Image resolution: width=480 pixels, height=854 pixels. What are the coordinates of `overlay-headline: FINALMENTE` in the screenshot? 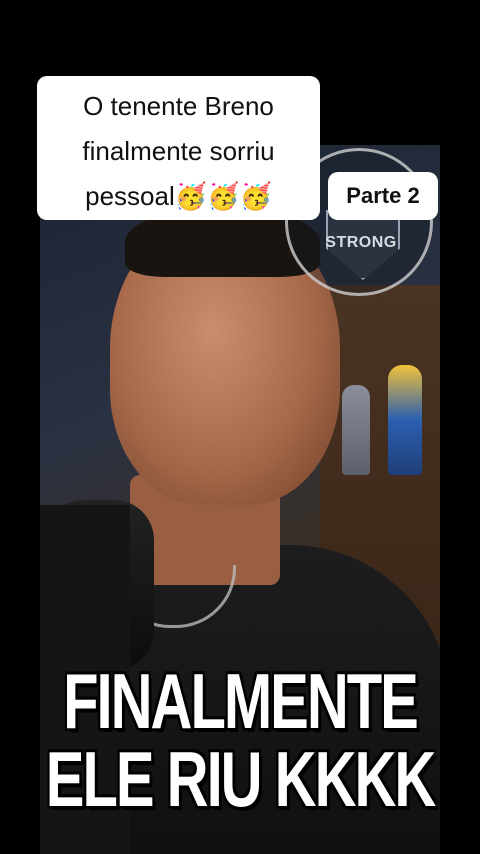 It's located at (241, 701).